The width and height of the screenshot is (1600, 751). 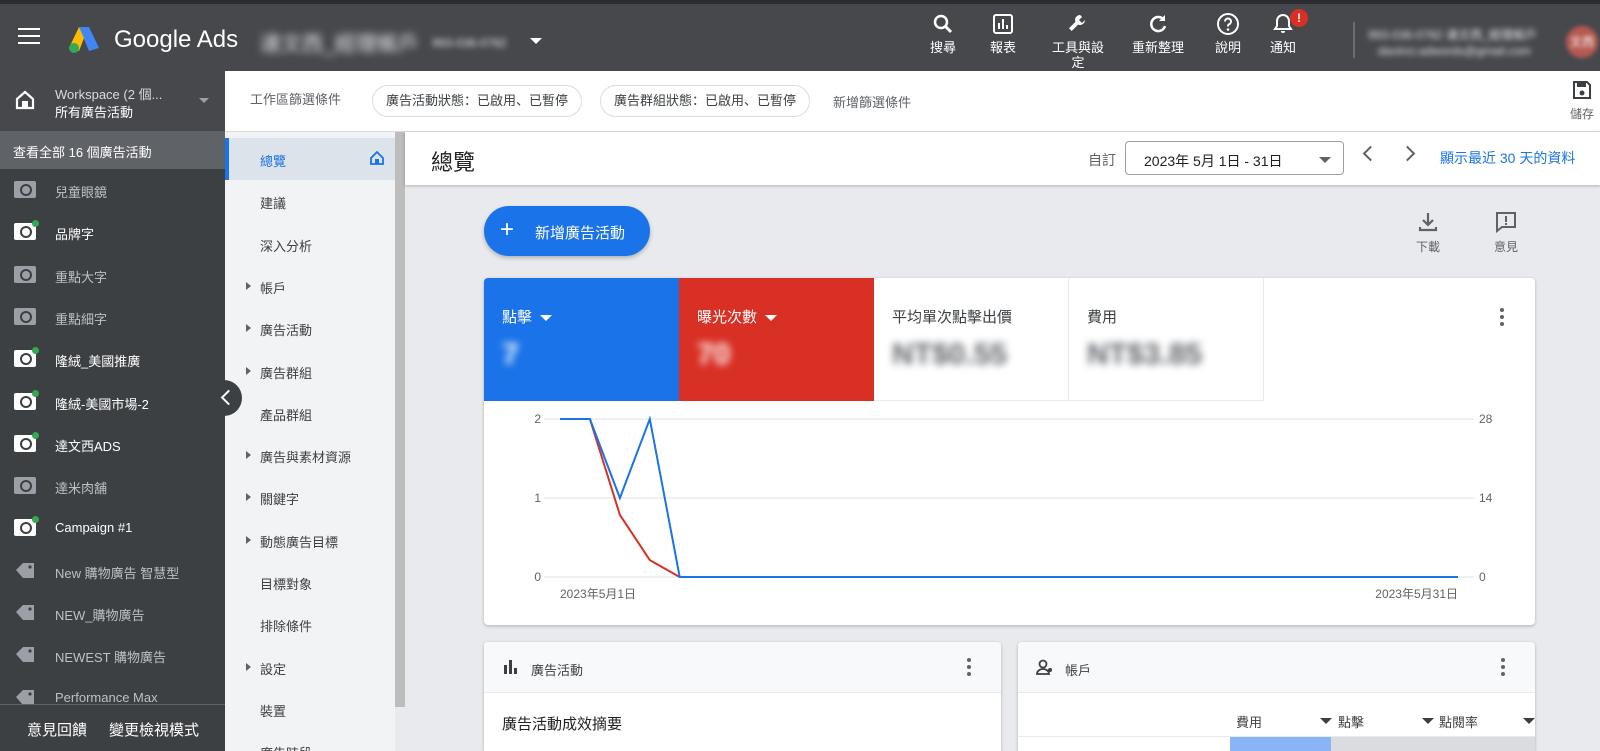 I want to click on next-period-button, so click(x=1407, y=153).